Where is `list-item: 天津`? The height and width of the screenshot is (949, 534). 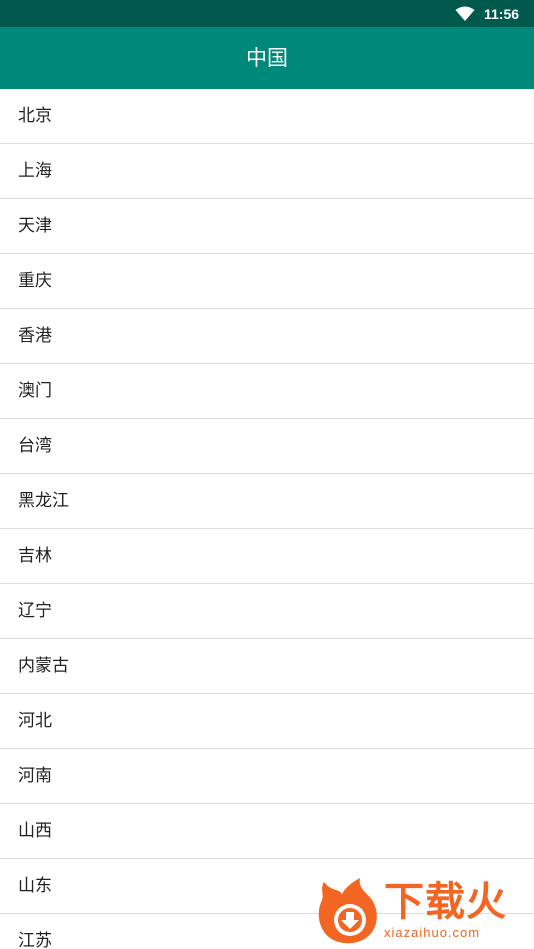
list-item: 天津 is located at coordinates (267, 226).